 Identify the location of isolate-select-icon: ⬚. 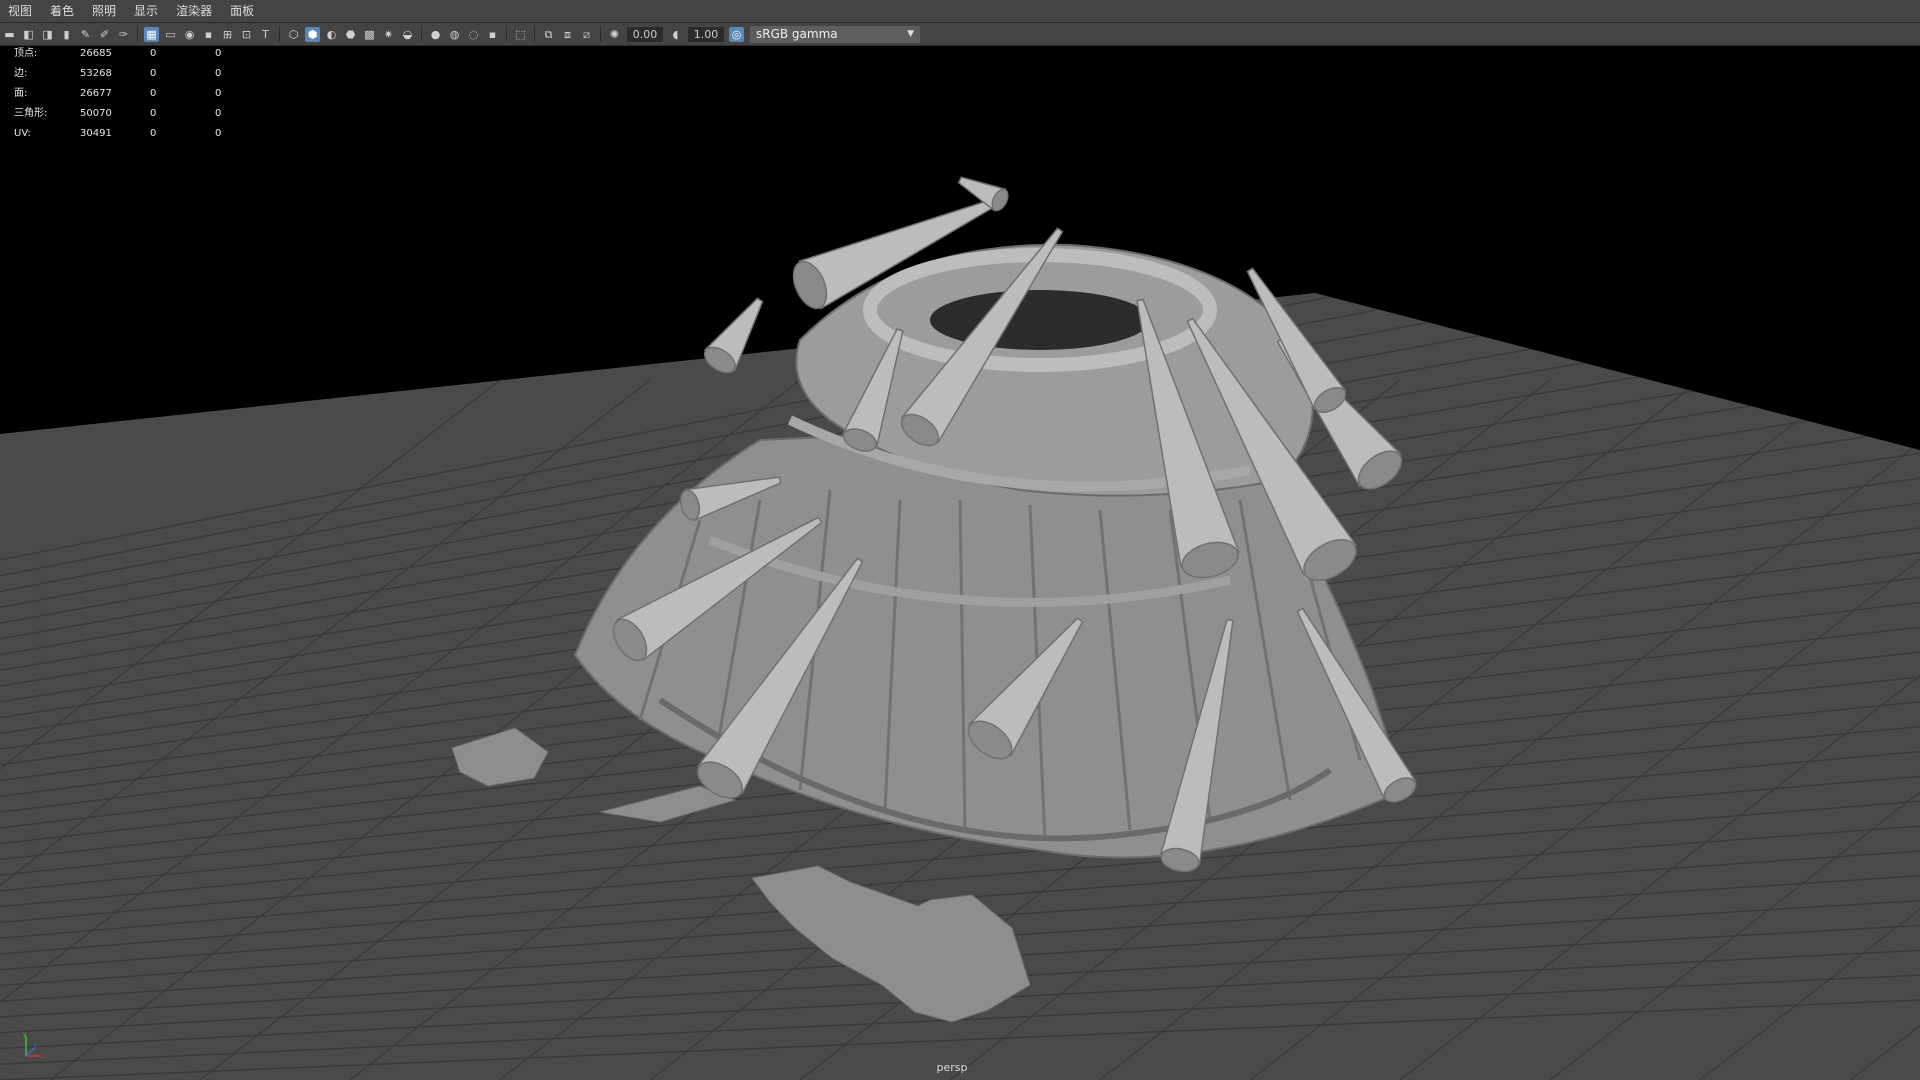
(520, 34).